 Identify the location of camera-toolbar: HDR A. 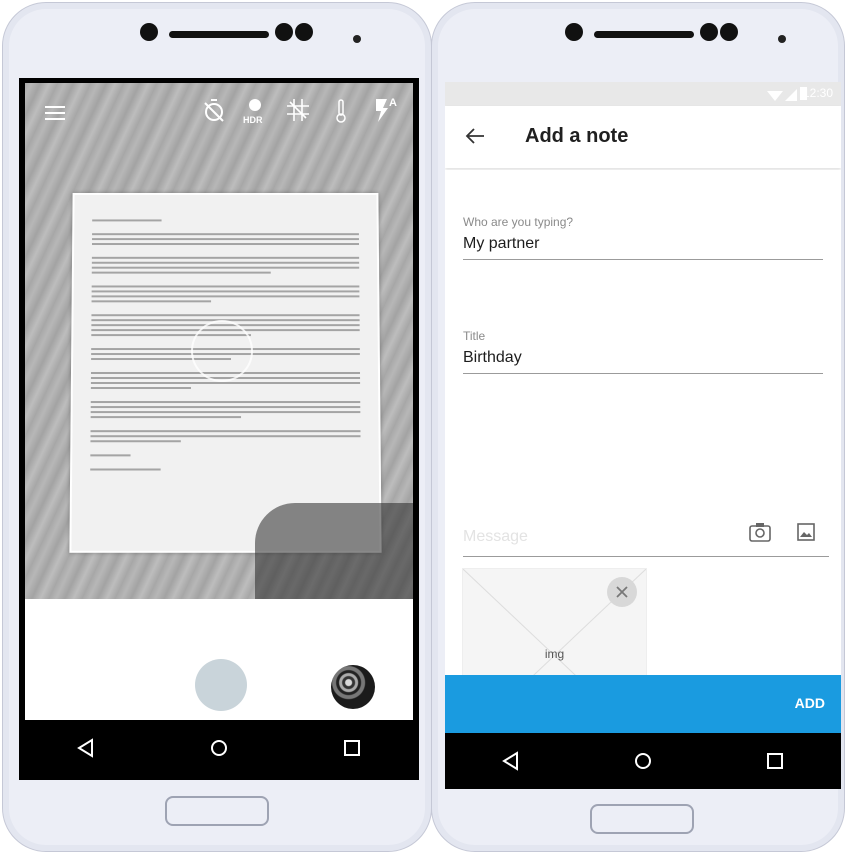
(219, 113).